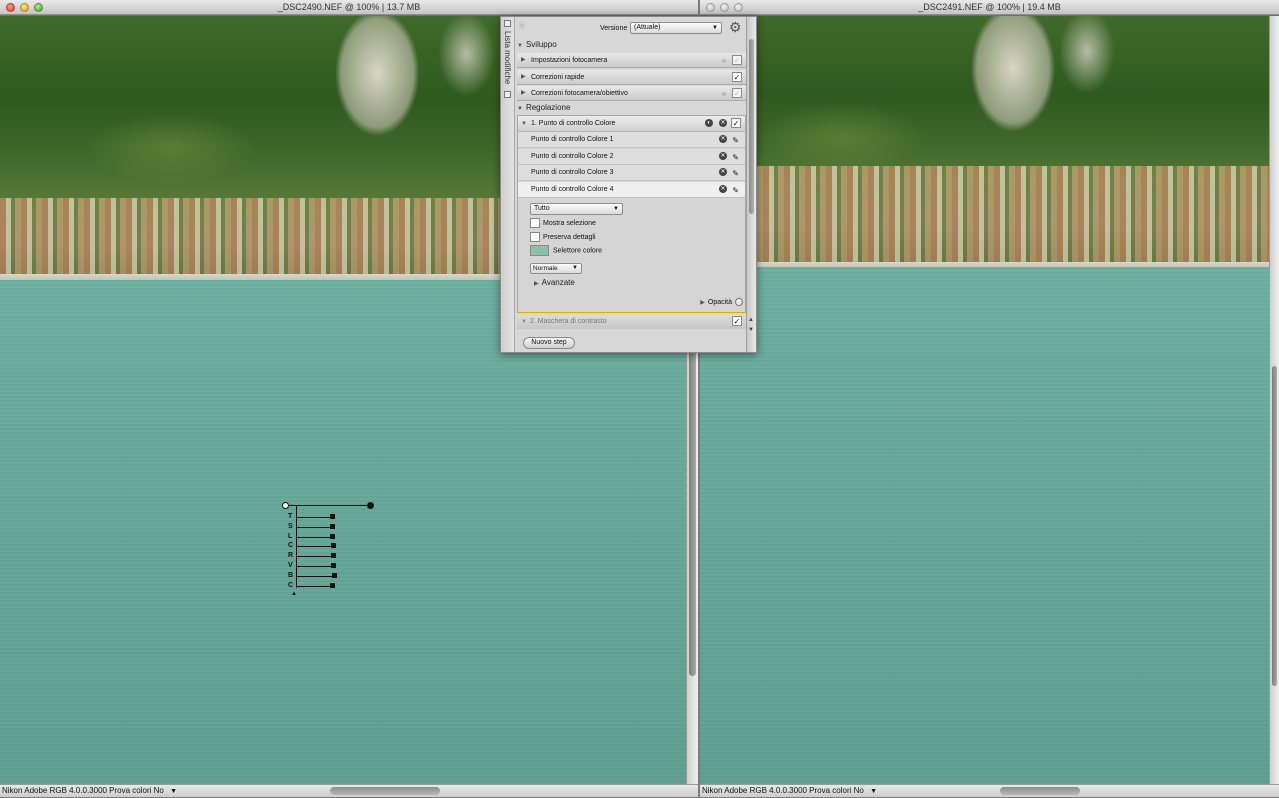  I want to click on preserve-details-checkbox: Preserva dettagli, so click(563, 237).